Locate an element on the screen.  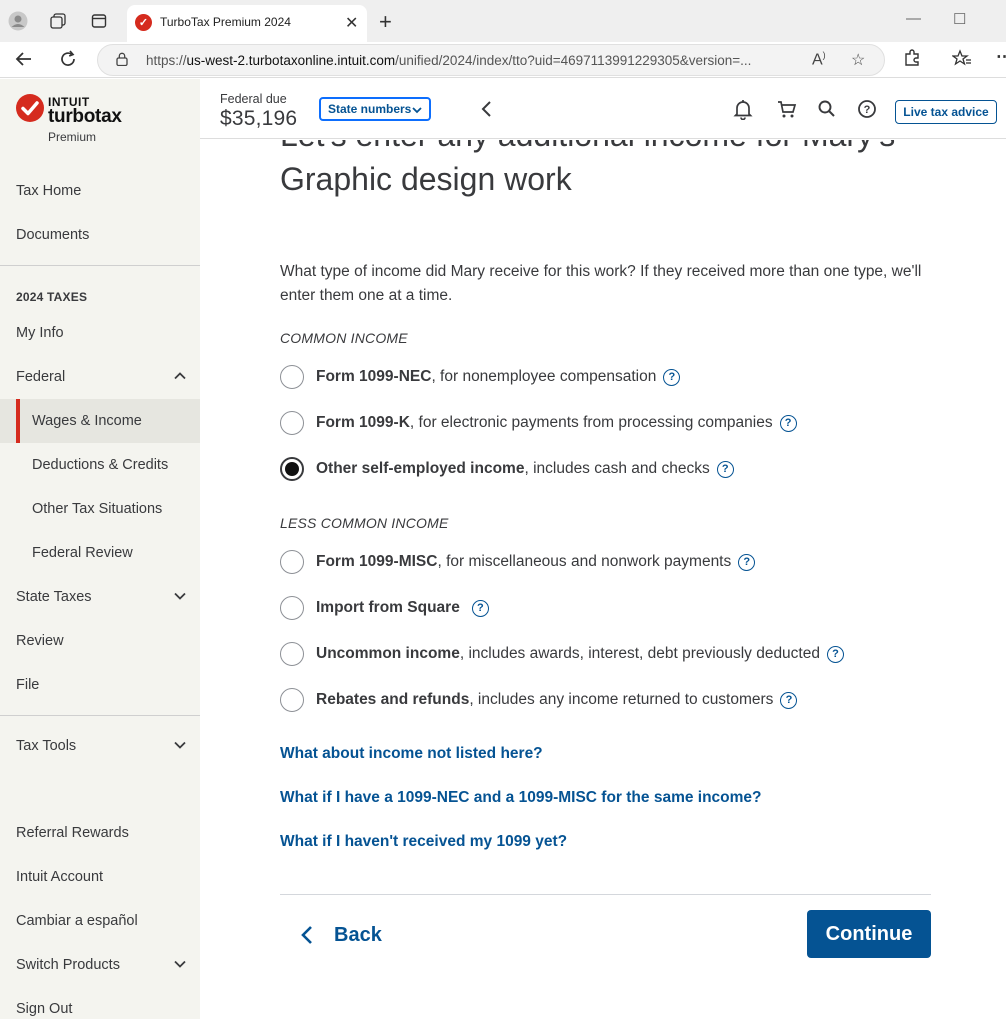
sidebar-item-wages-income: Wages & Income is located at coordinates (100, 421).